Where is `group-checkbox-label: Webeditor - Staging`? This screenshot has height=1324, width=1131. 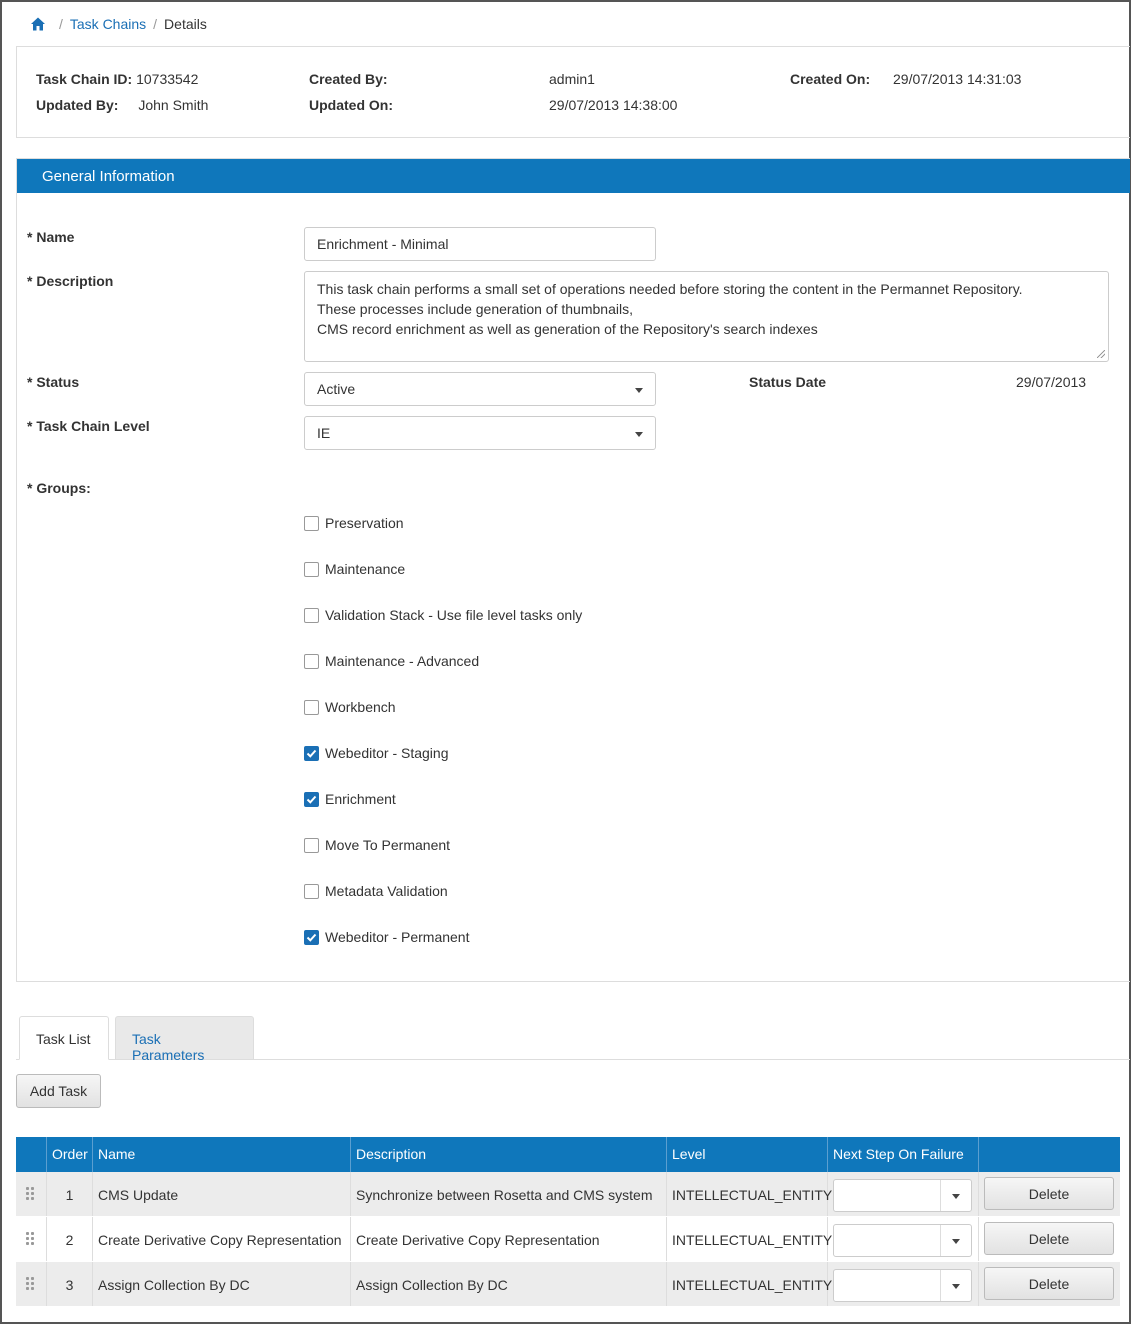
group-checkbox-label: Webeditor - Staging is located at coordinates (386, 753).